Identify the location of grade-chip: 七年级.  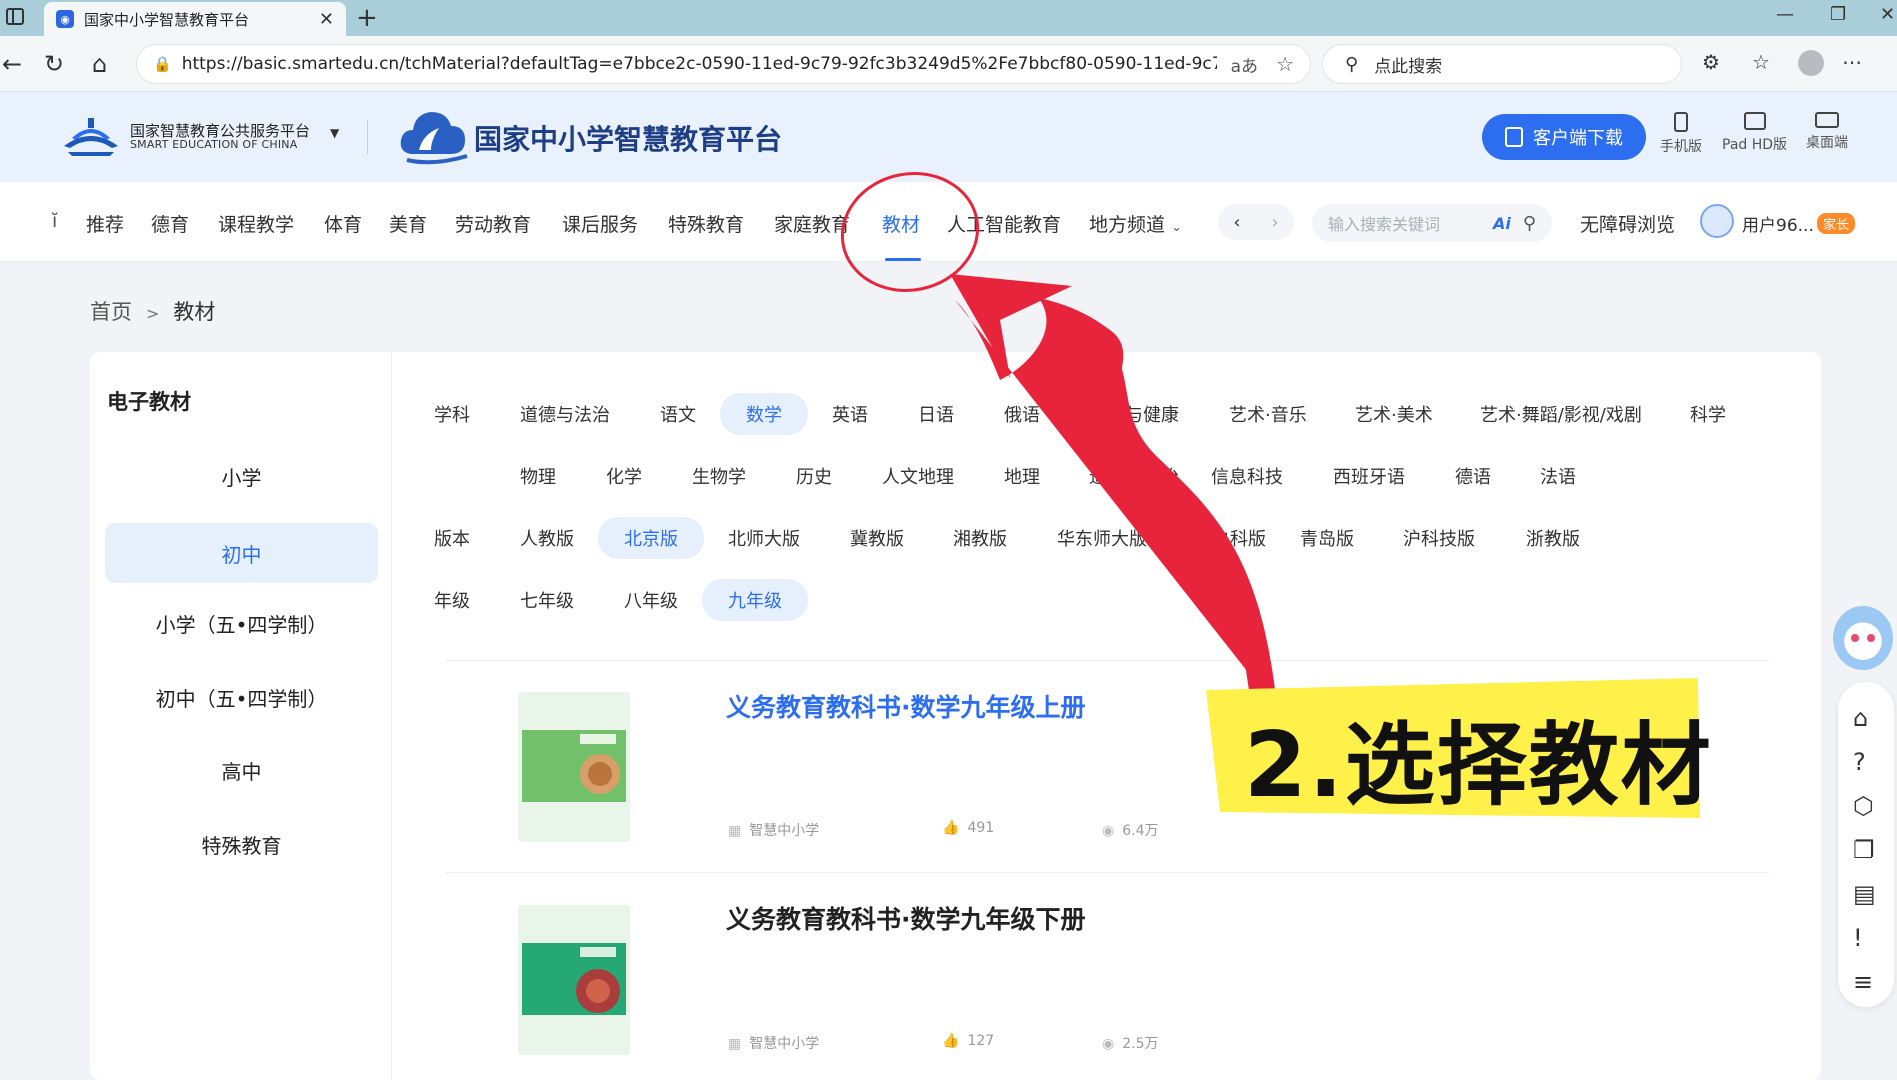
(547, 600).